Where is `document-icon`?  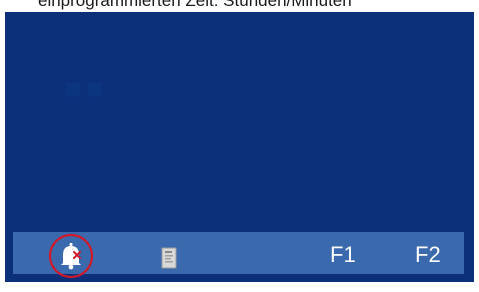
document-icon is located at coordinates (169, 258).